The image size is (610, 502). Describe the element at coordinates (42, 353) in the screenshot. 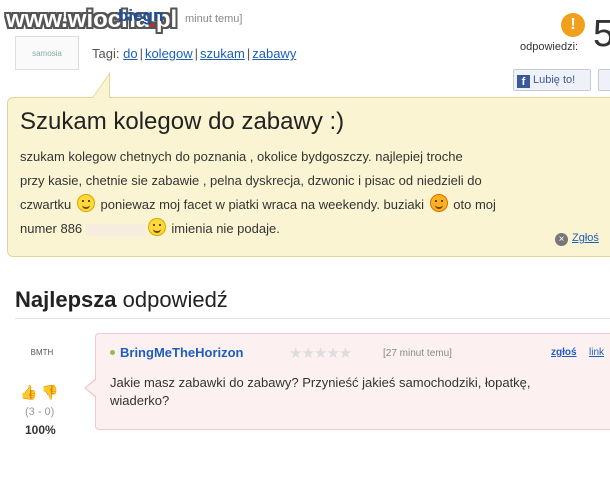

I see `answer-author-avatar: BMTH` at that location.